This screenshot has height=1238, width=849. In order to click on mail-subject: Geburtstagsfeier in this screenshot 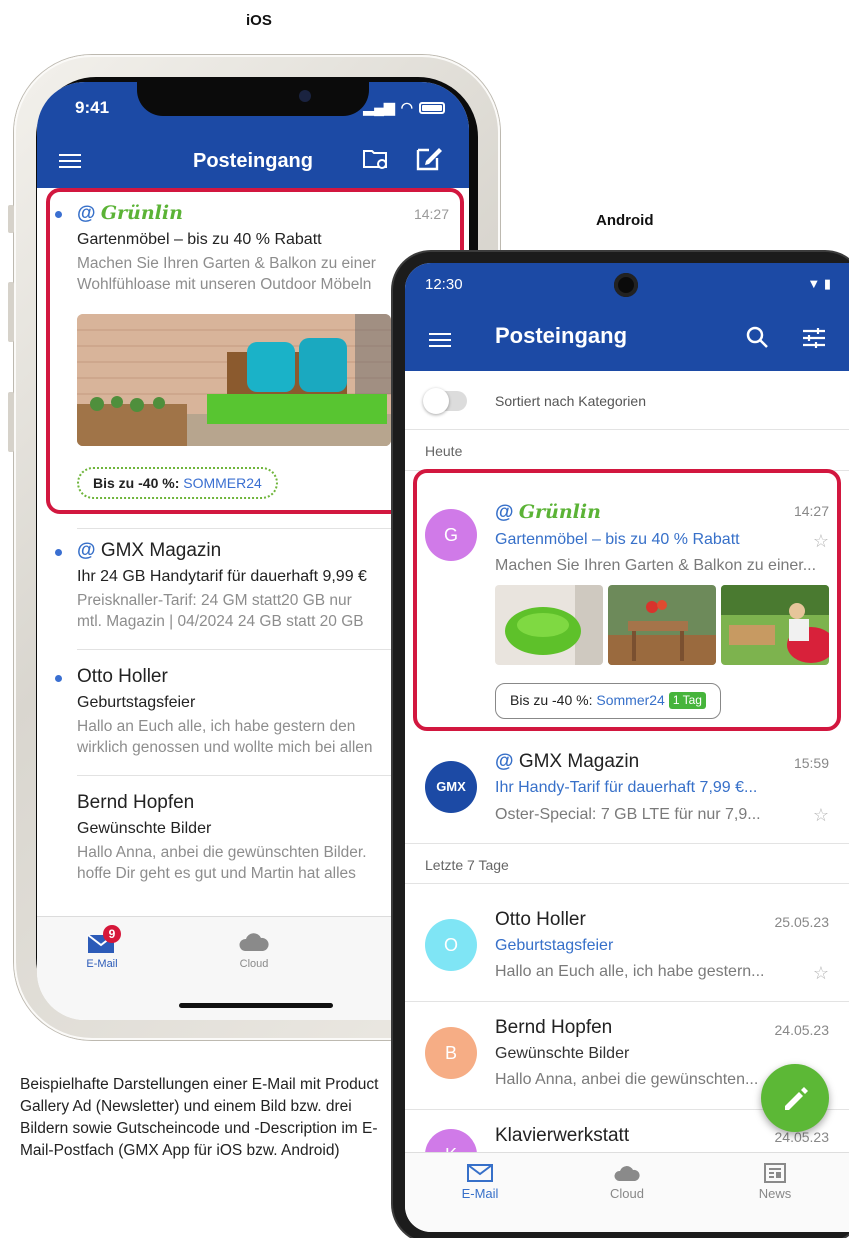, I will do `click(554, 945)`.